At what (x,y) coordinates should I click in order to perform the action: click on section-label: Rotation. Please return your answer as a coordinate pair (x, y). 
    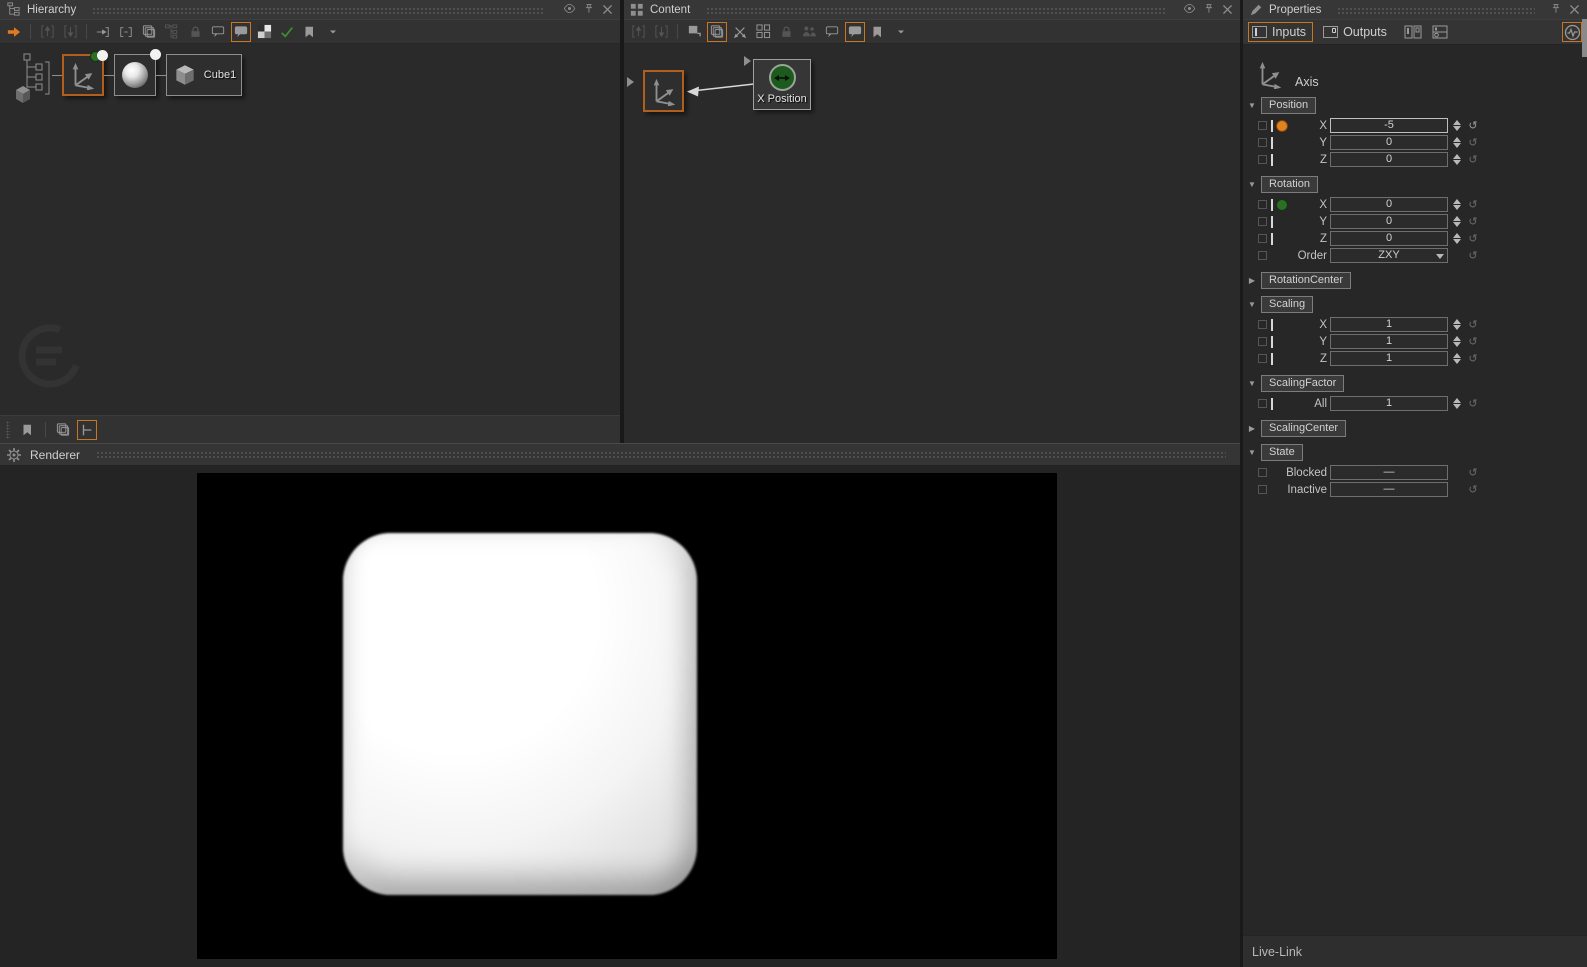
    Looking at the image, I should click on (1289, 184).